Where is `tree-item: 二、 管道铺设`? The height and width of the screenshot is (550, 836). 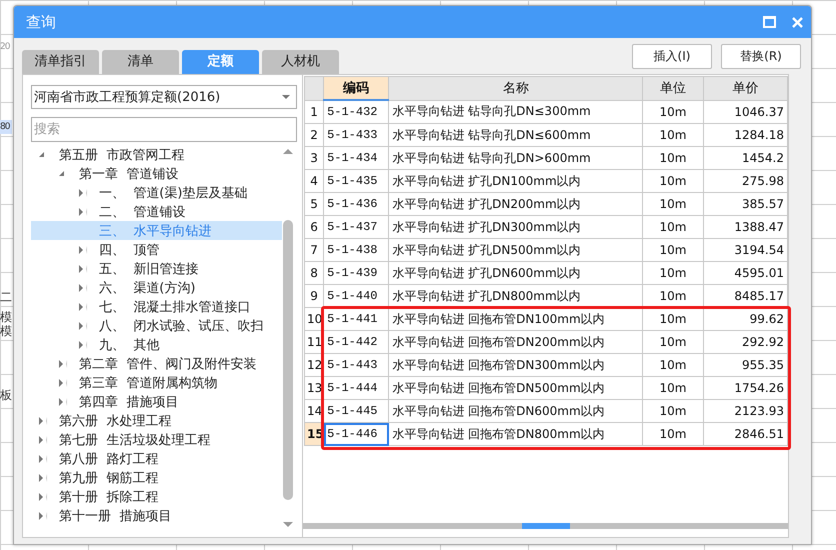 tree-item: 二、 管道铺设 is located at coordinates (156, 211).